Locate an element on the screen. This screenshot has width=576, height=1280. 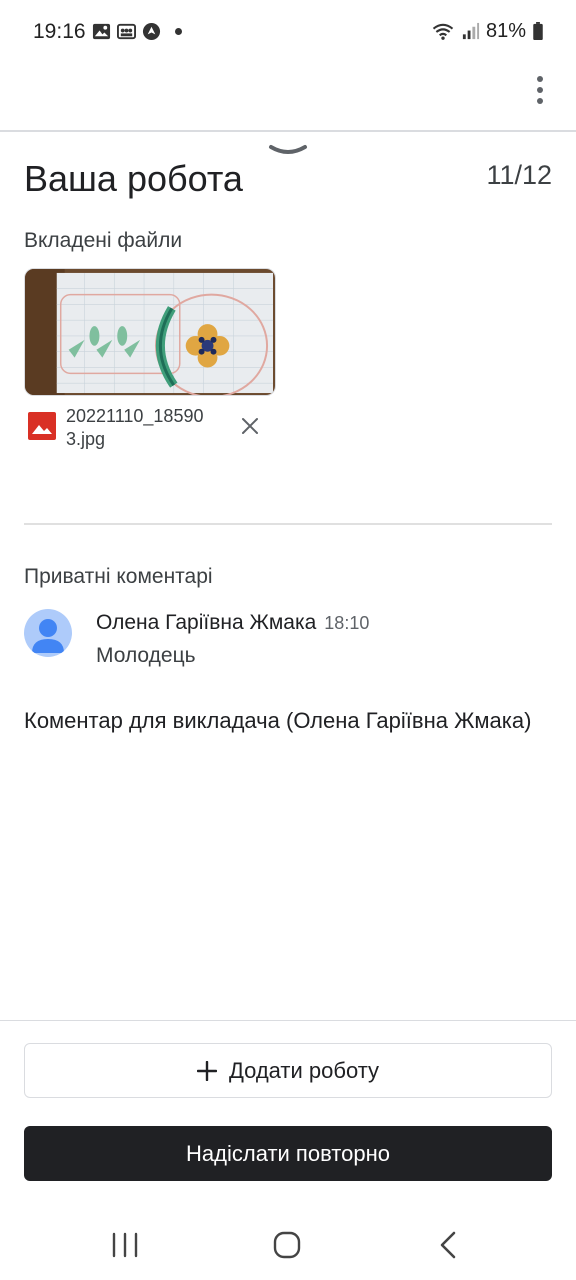
image-icon is located at coordinates (101, 31).